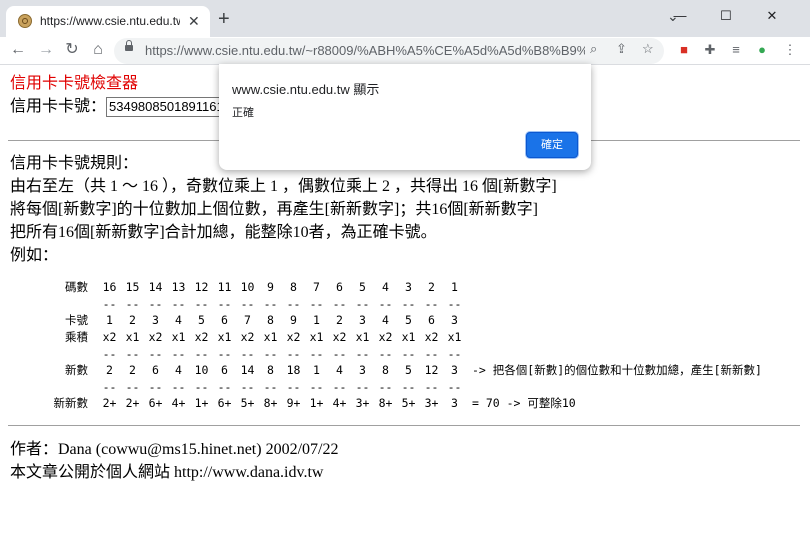 The height and width of the screenshot is (540, 810). Describe the element at coordinates (726, 16) in the screenshot. I see `maximize-button: ☐` at that location.